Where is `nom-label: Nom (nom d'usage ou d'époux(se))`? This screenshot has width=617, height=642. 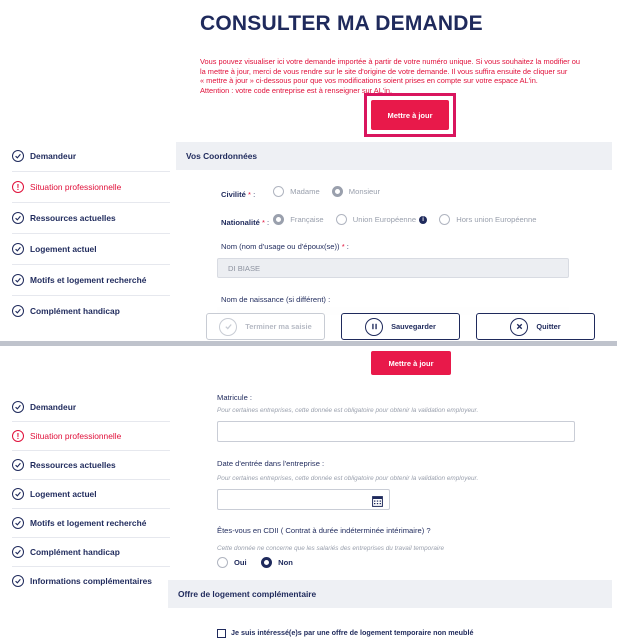 nom-label: Nom (nom d'usage ou d'époux(se)) is located at coordinates (280, 246).